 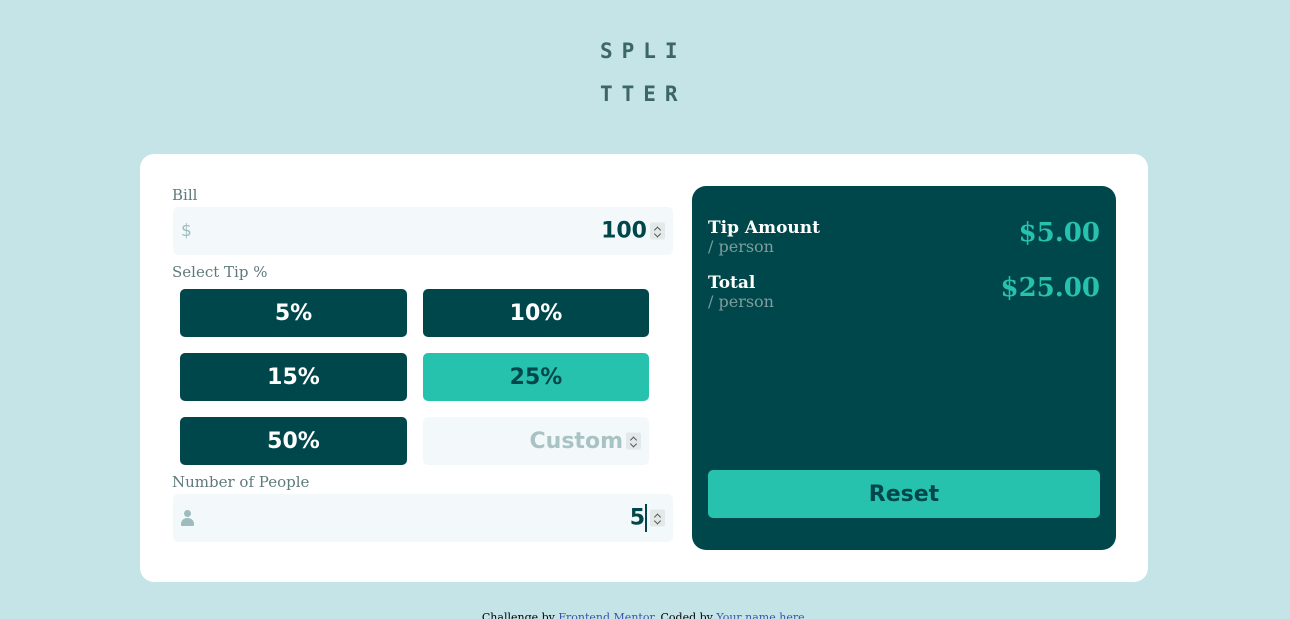 I want to click on author-link: Your name here, so click(x=760, y=615).